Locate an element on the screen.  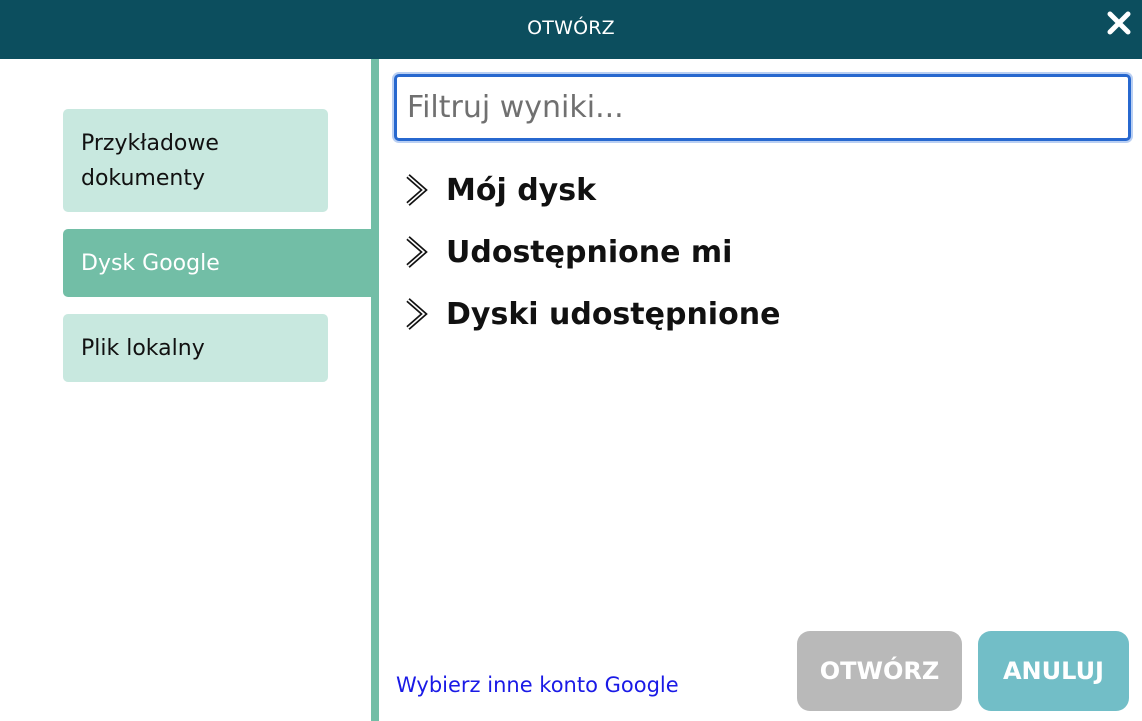
tree-item-label: Dyski udostępnione is located at coordinates (613, 314).